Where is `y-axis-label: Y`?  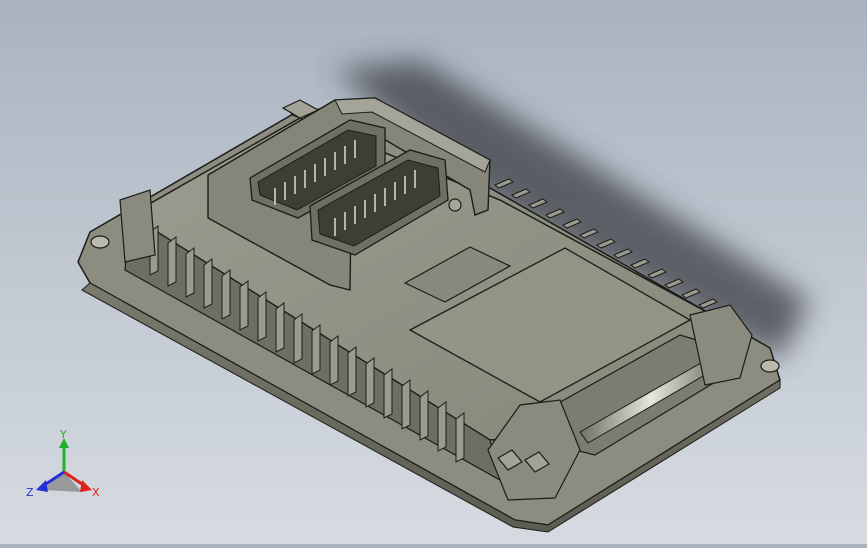 y-axis-label: Y is located at coordinates (63, 434).